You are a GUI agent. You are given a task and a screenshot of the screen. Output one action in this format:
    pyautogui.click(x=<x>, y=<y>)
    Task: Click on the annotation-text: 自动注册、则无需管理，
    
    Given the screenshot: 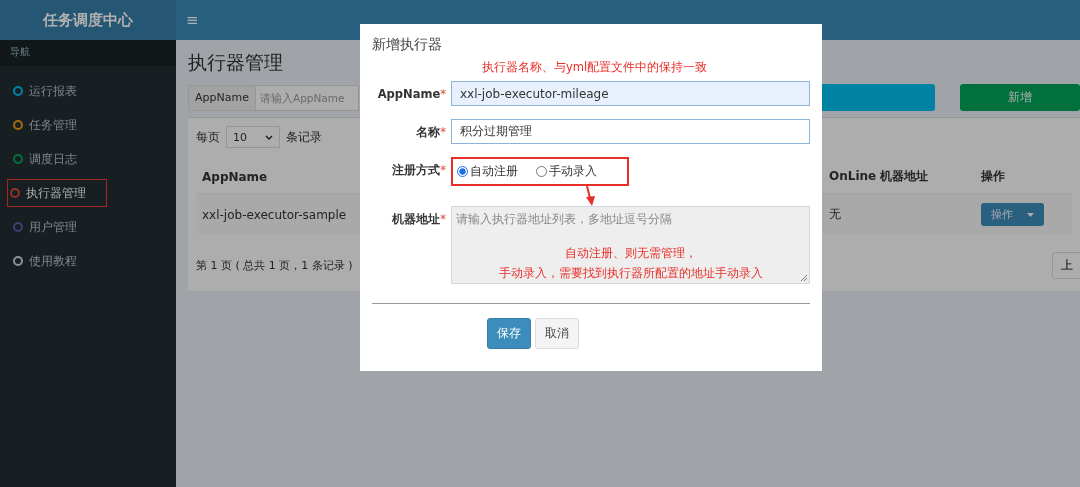 What is the action you would take?
    pyautogui.click(x=630, y=253)
    